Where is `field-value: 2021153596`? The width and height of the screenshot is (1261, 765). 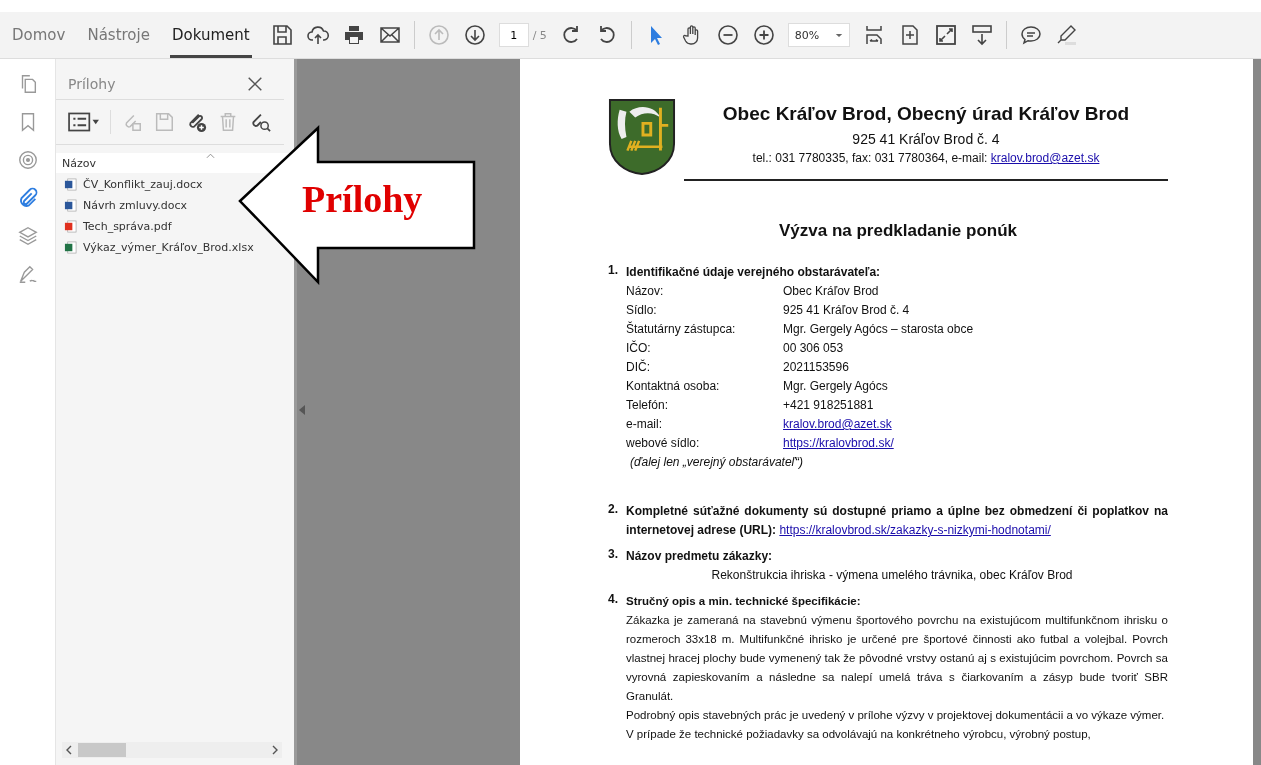 field-value: 2021153596 is located at coordinates (816, 367).